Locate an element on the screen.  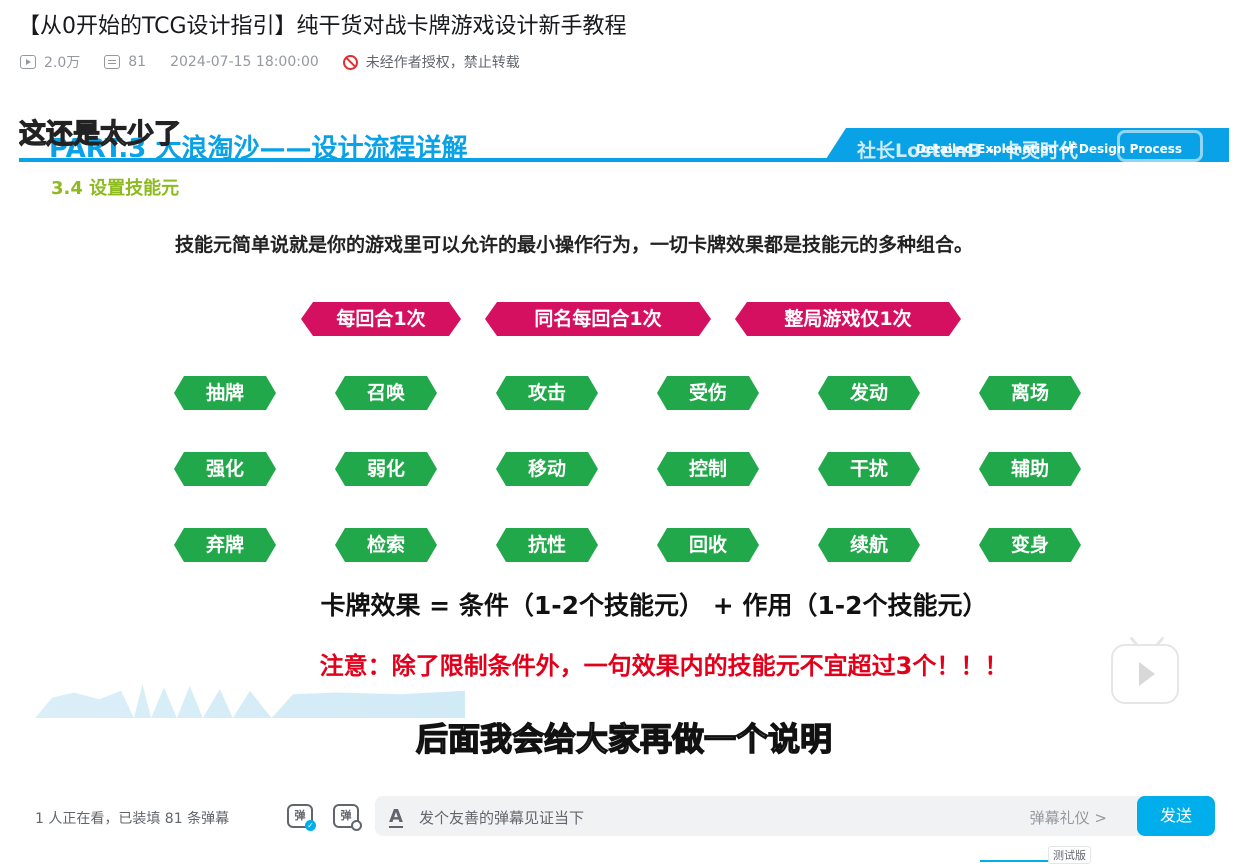
danmaku-settings-button: 弹 is located at coordinates (347, 817).